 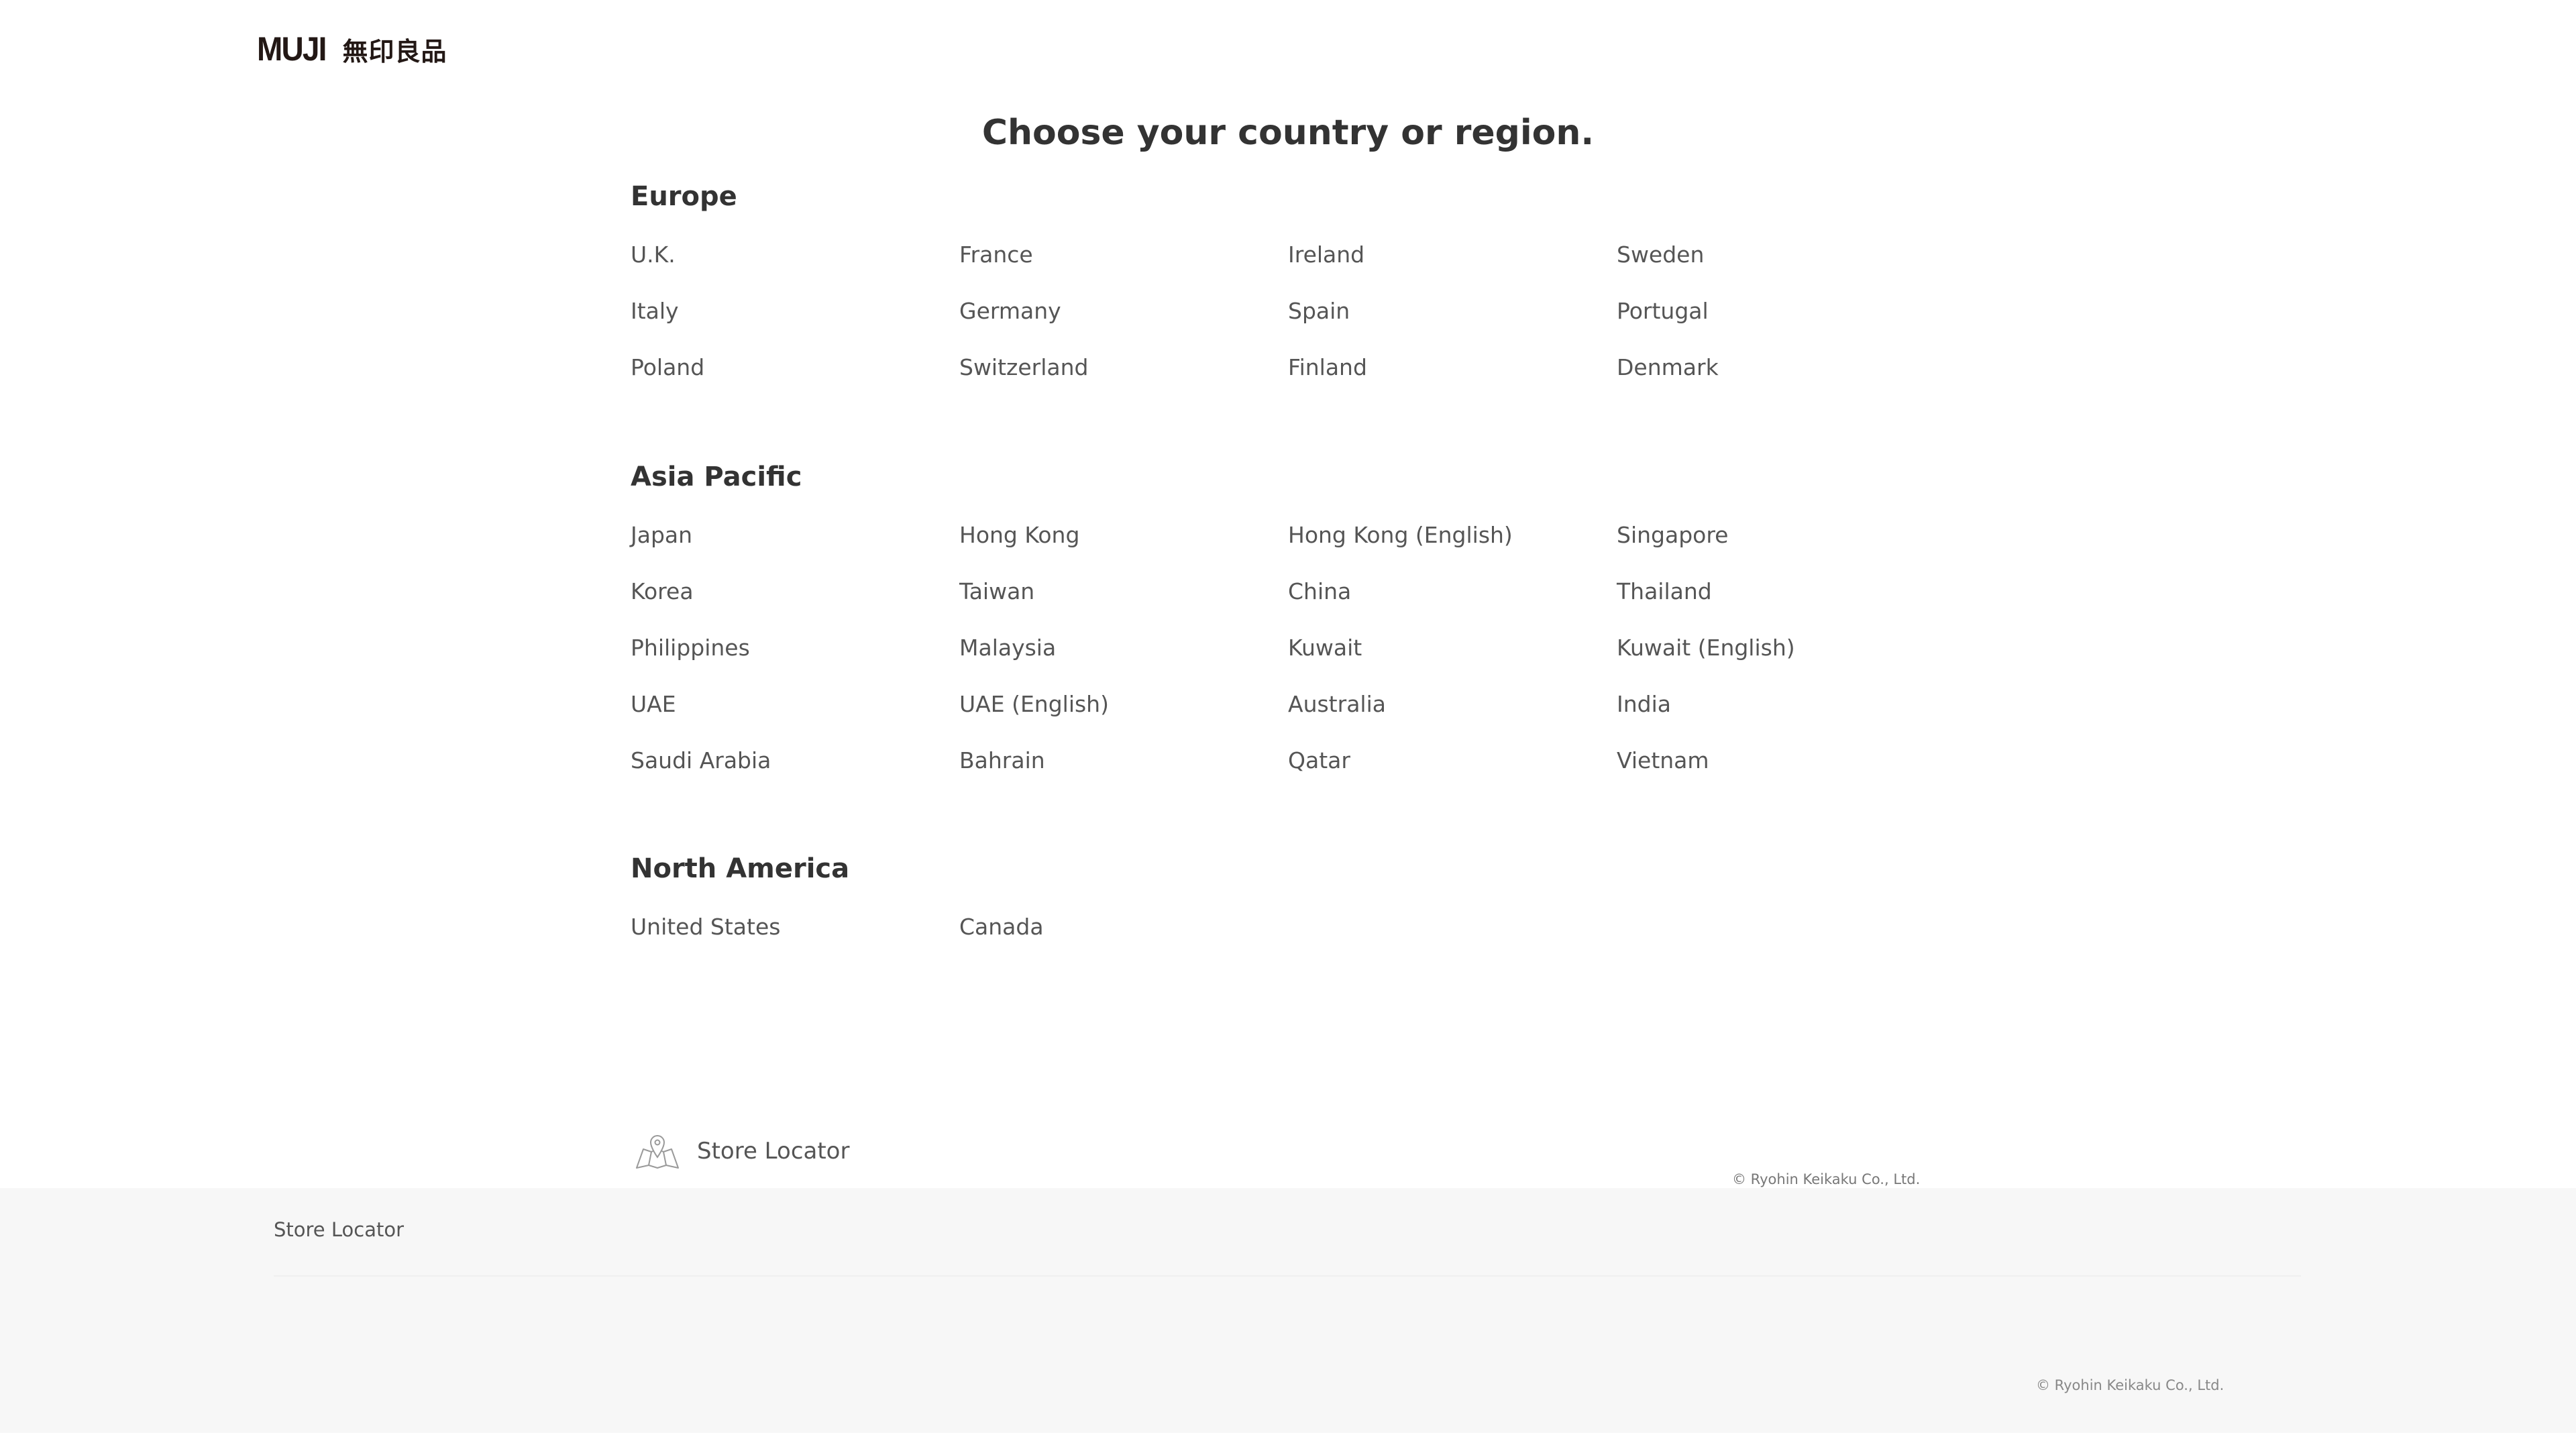 I want to click on country-link-portugal: Portugal, so click(x=1781, y=311).